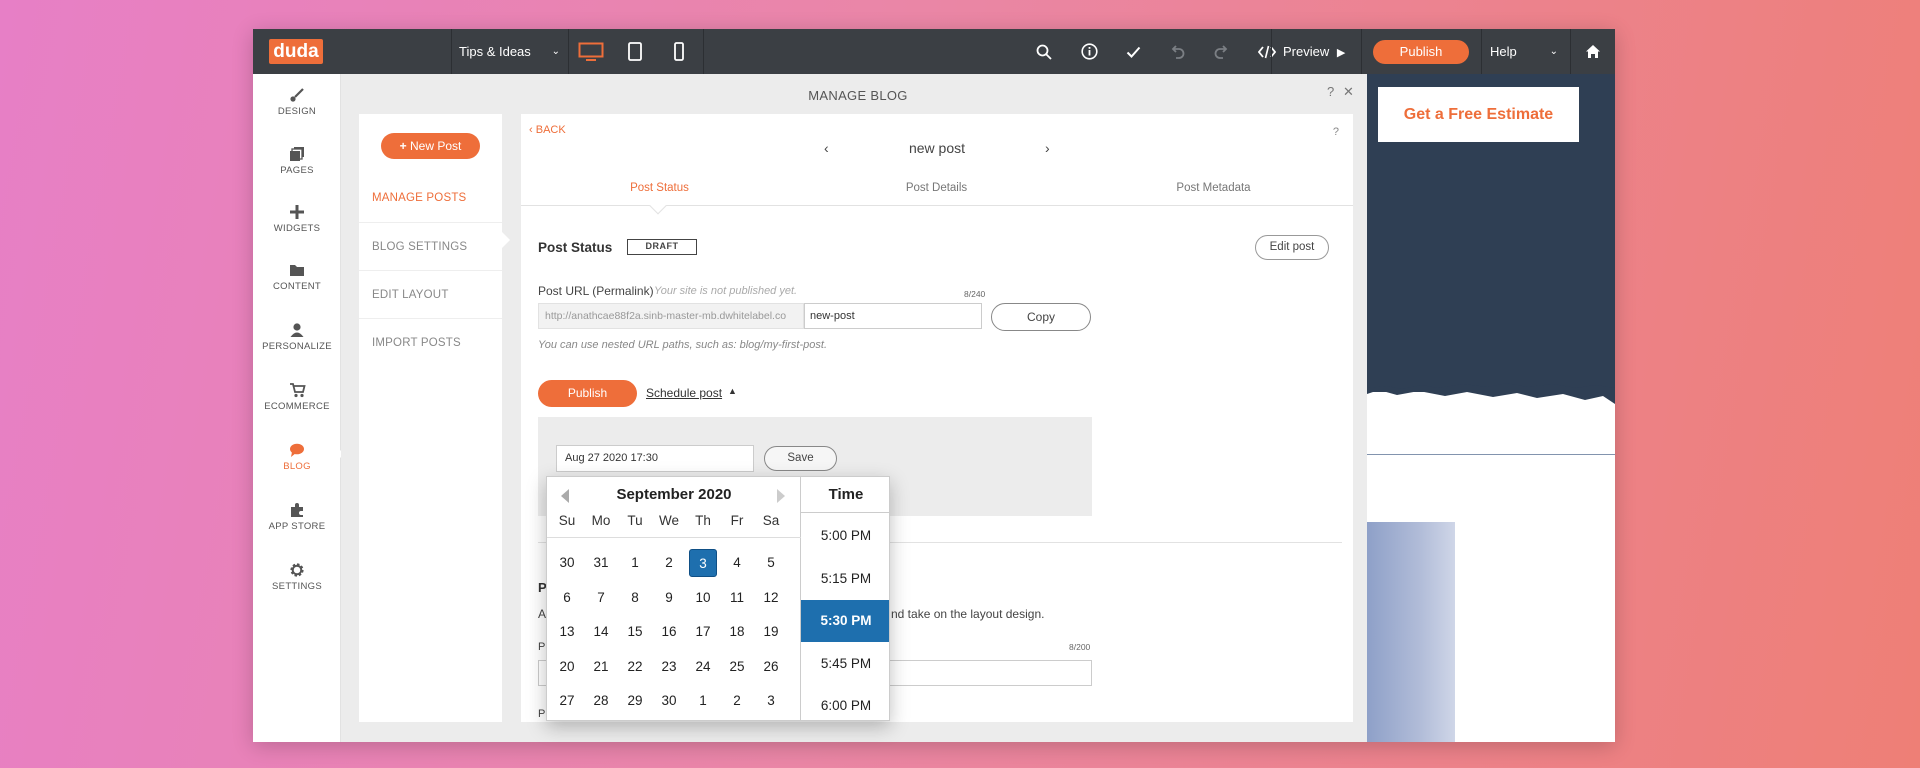  I want to click on help-dropdown: Help ⌄, so click(1525, 51).